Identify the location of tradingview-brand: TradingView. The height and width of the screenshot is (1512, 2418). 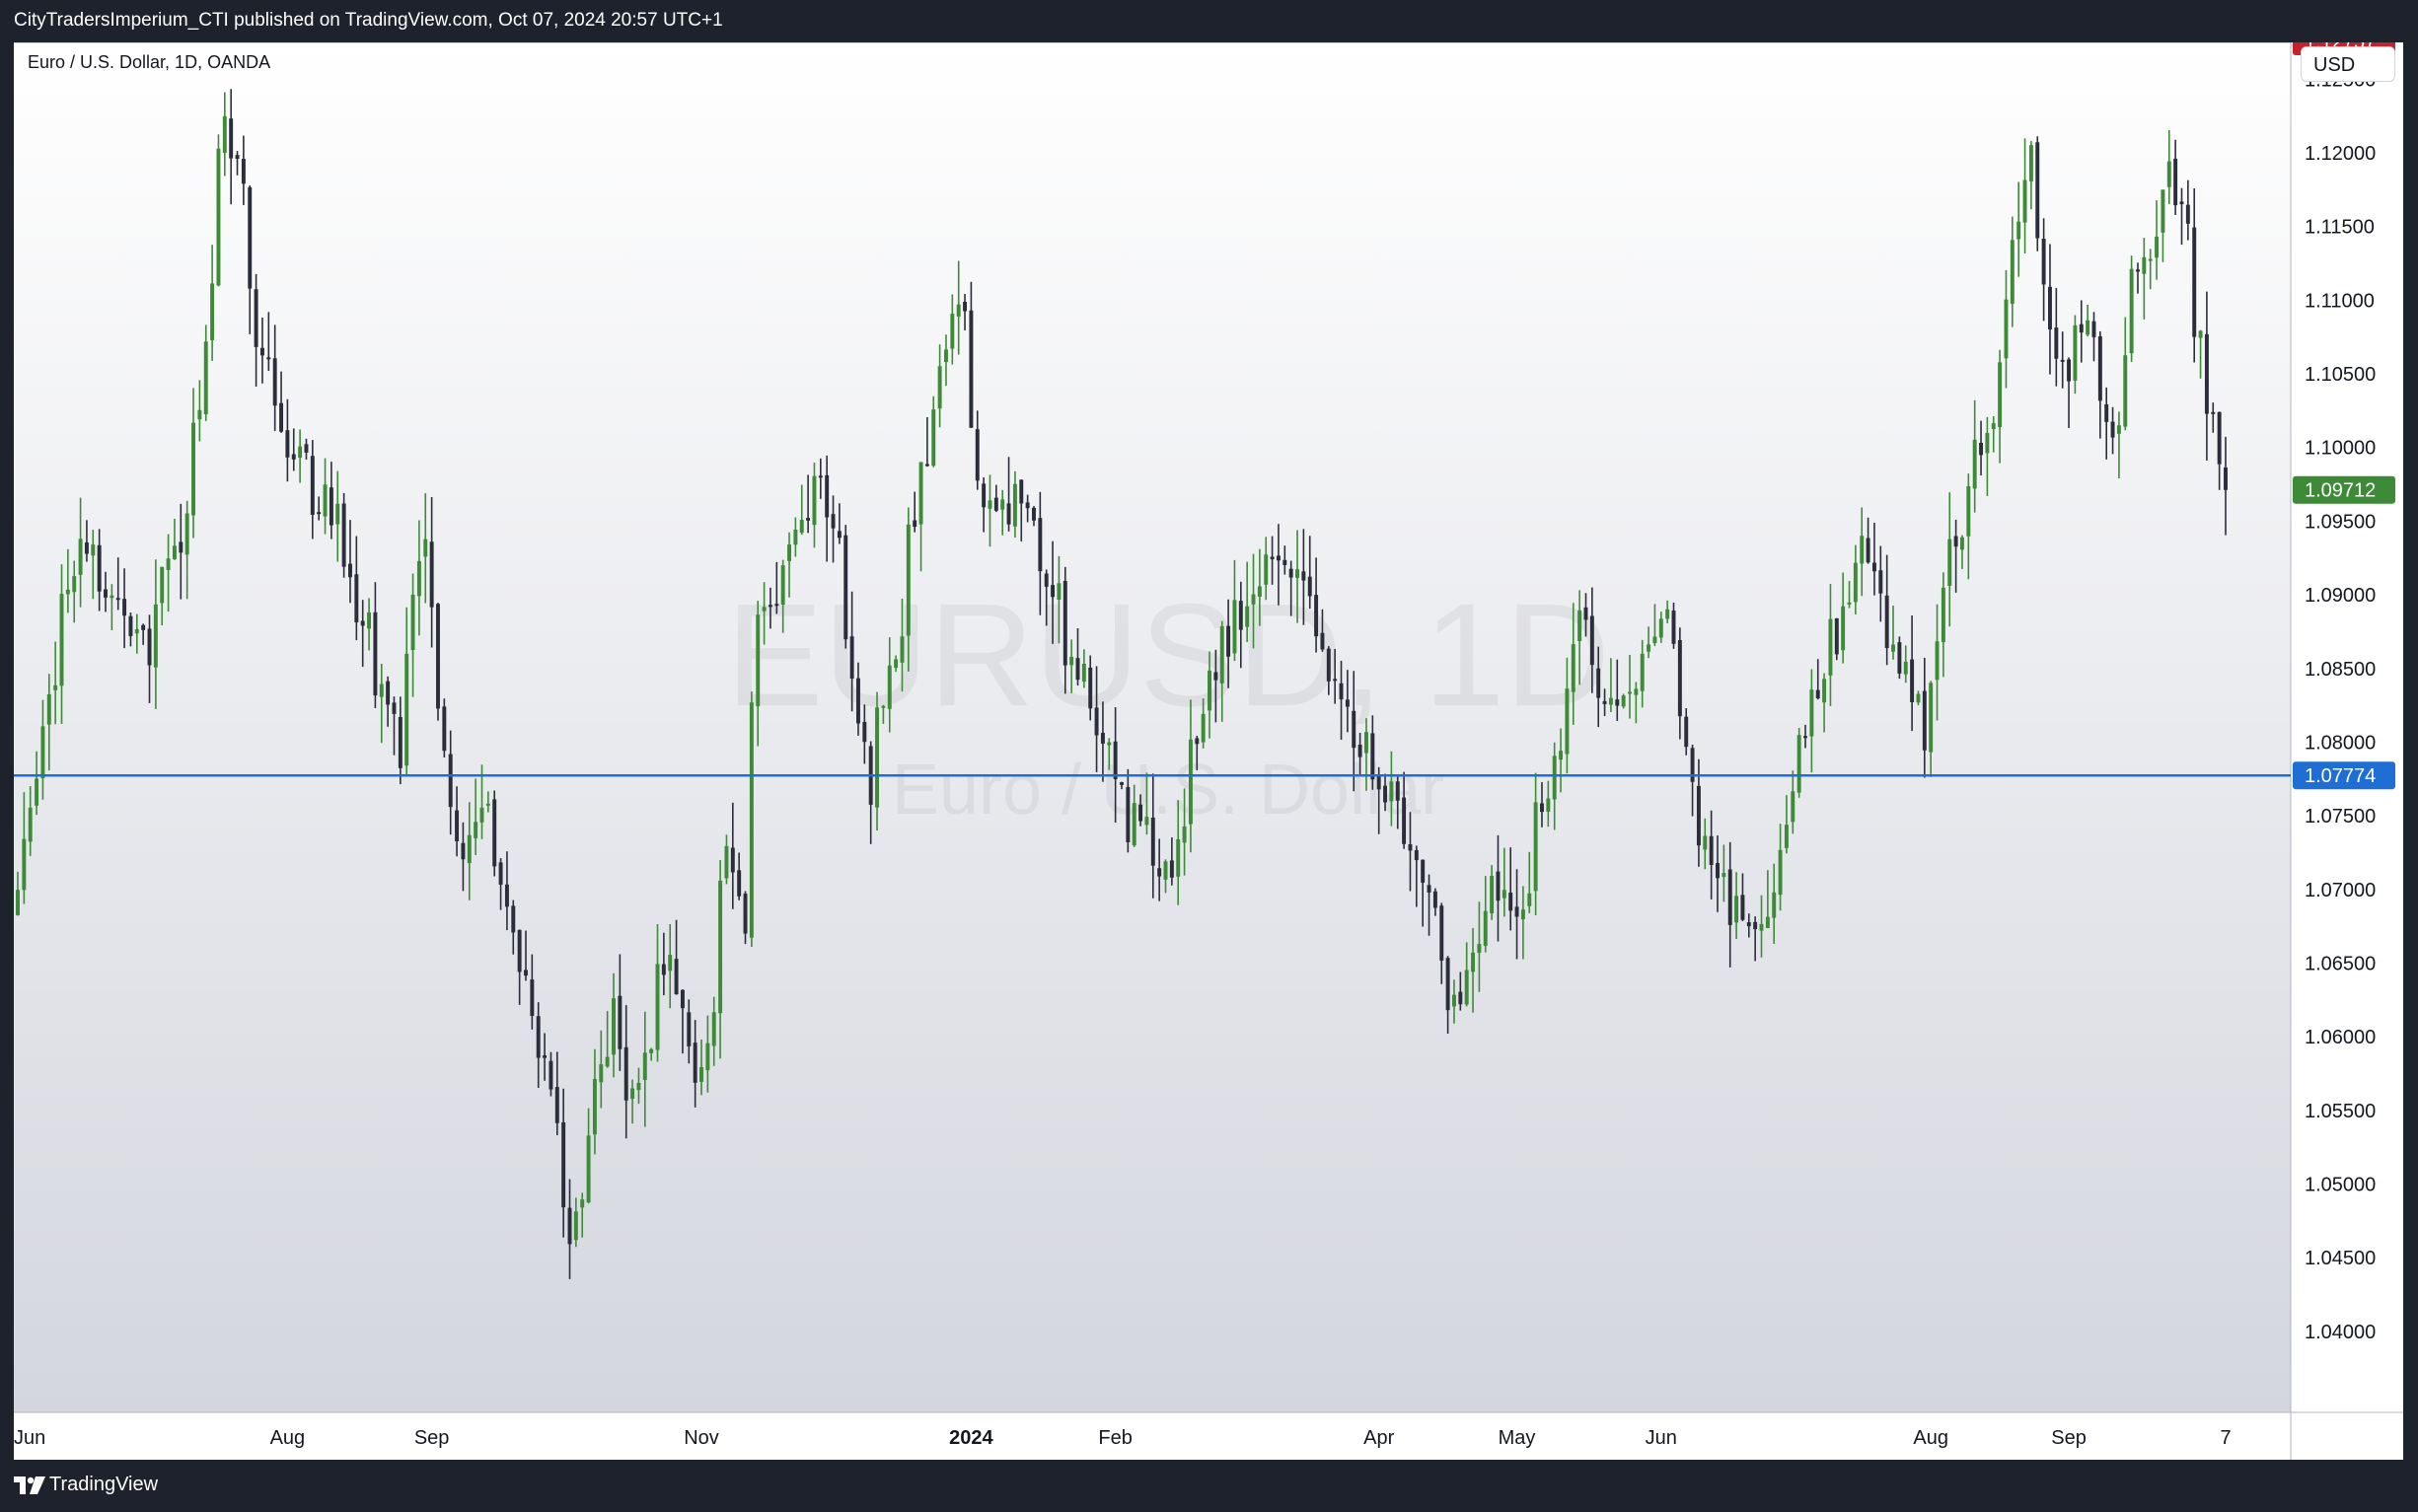
(103, 1485).